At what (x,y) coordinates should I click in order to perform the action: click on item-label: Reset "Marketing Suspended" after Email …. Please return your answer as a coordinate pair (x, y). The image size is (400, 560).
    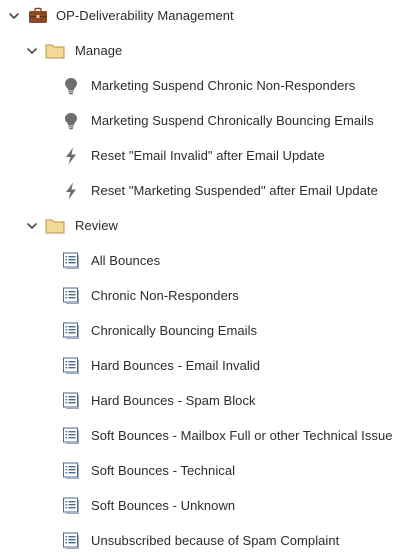
    Looking at the image, I should click on (234, 190).